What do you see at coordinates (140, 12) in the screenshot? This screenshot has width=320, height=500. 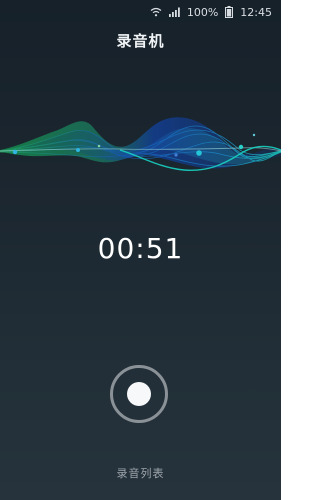 I see `status-bar: 100% 12:45` at bounding box center [140, 12].